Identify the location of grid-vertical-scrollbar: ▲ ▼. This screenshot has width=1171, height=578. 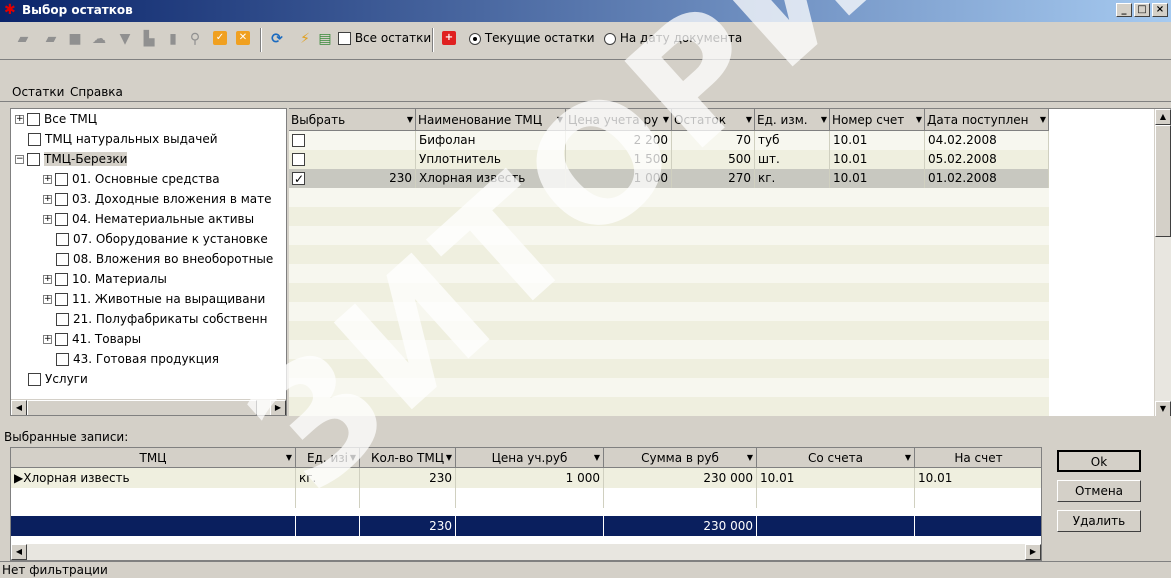
(1162, 262).